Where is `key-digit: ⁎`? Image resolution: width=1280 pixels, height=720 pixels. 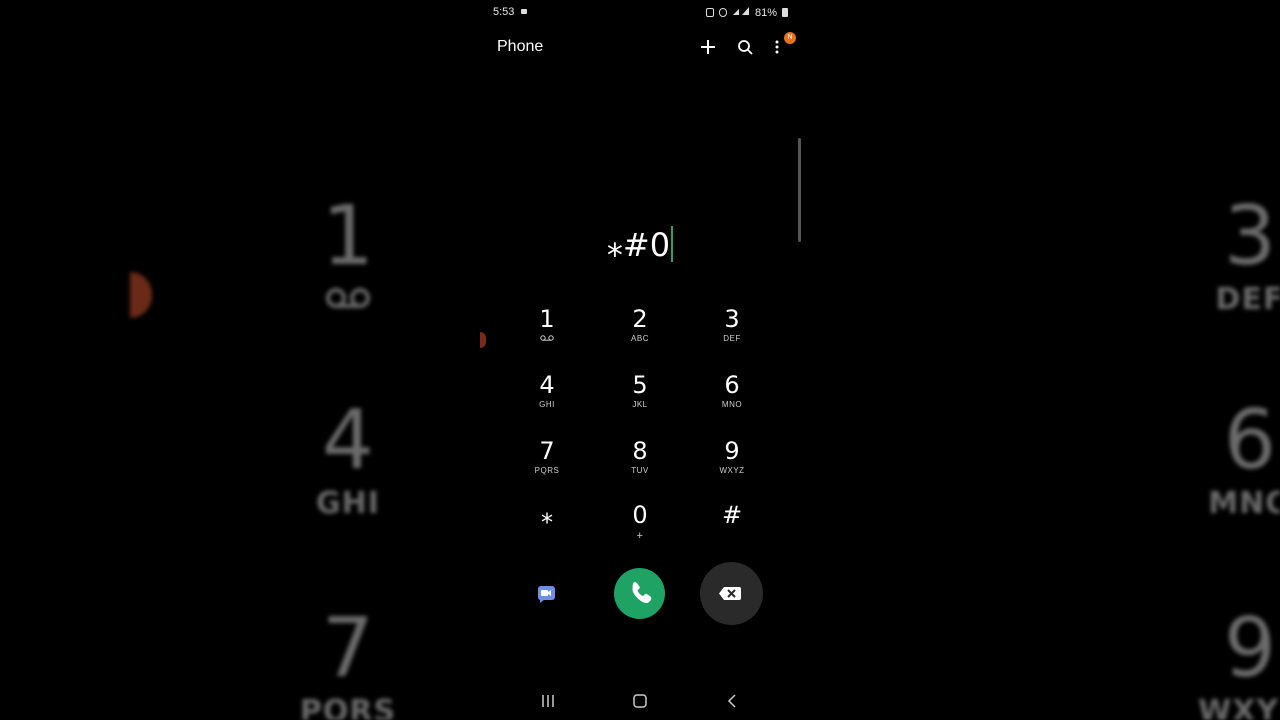 key-digit: ⁎ is located at coordinates (547, 515).